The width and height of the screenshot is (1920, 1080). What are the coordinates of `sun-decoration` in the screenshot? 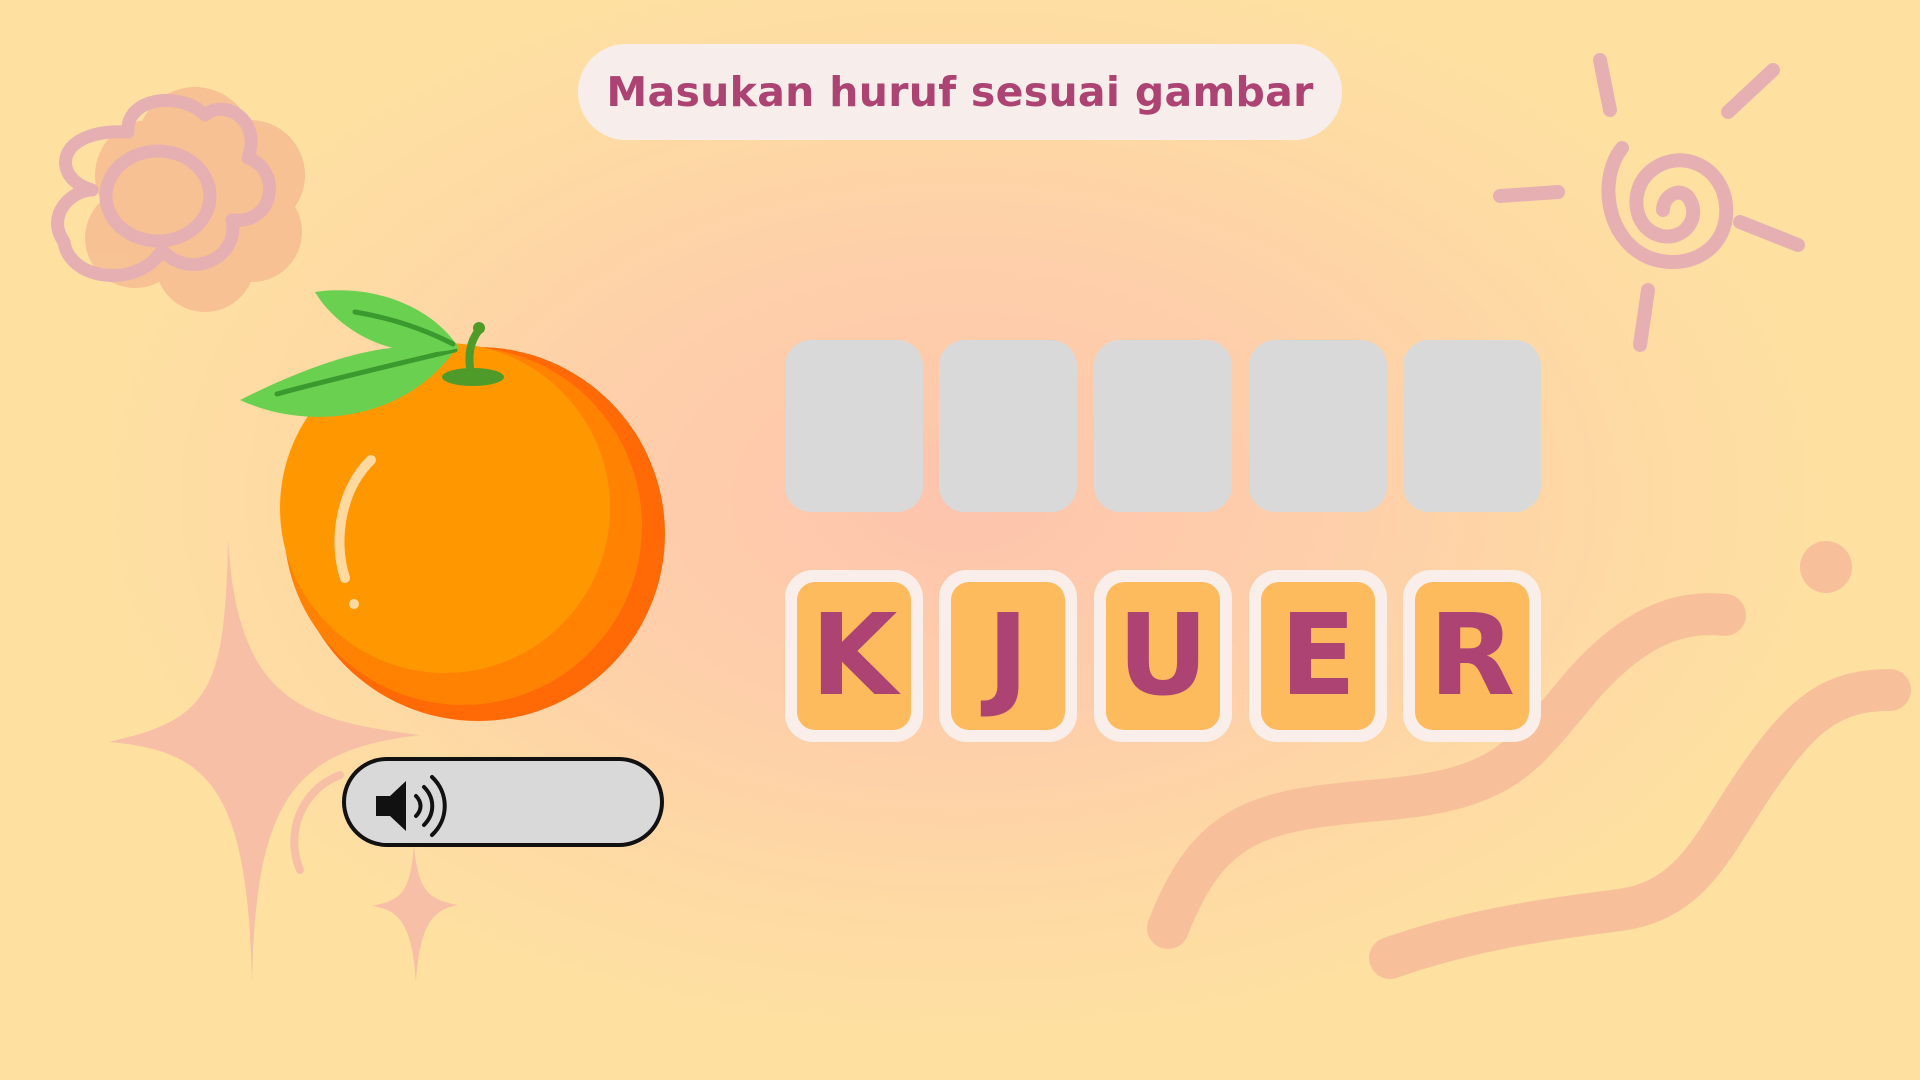 It's located at (1649, 202).